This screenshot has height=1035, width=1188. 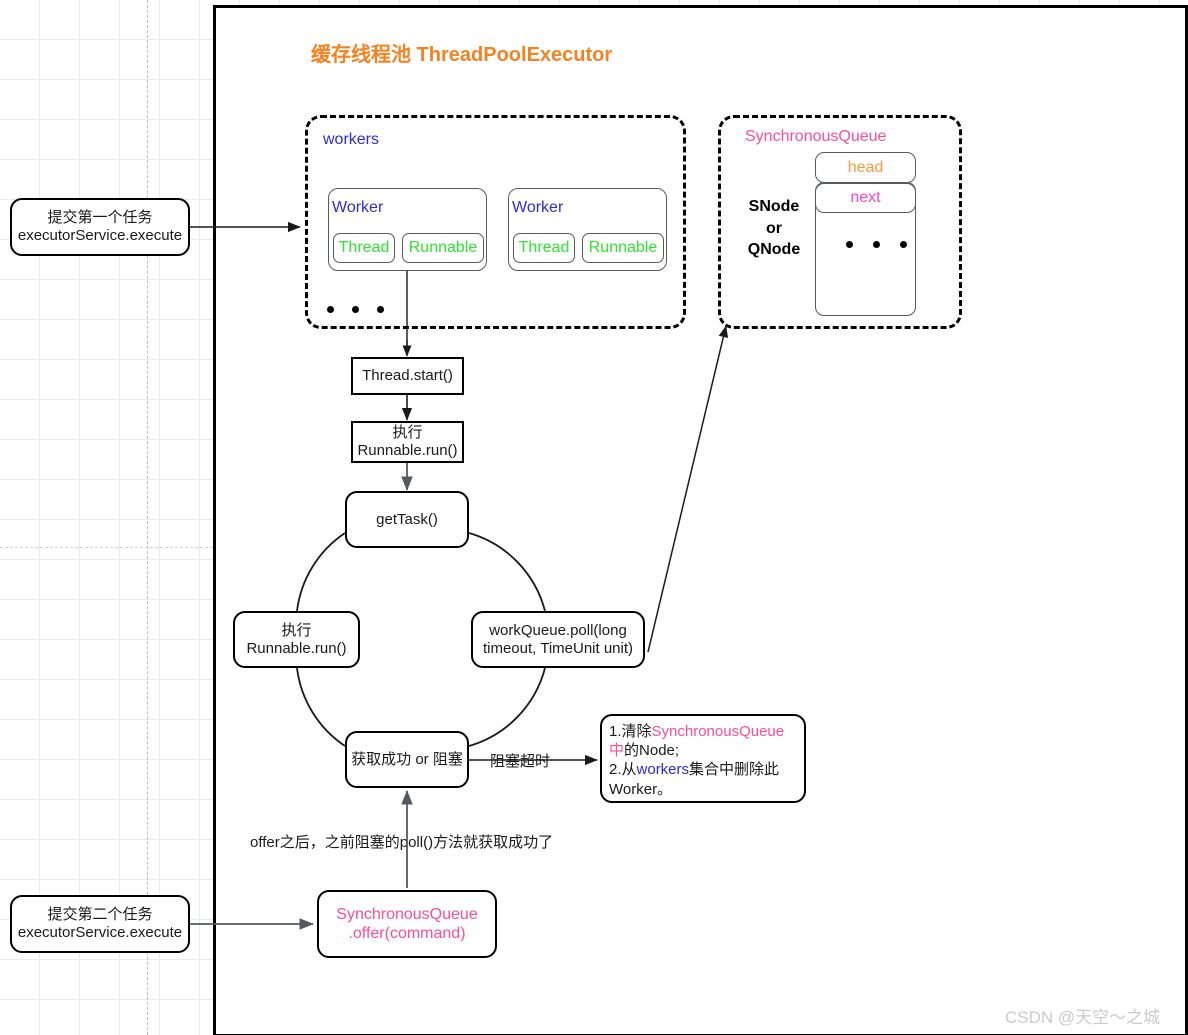 I want to click on thread-start-box: Thread.start(), so click(x=407, y=376).